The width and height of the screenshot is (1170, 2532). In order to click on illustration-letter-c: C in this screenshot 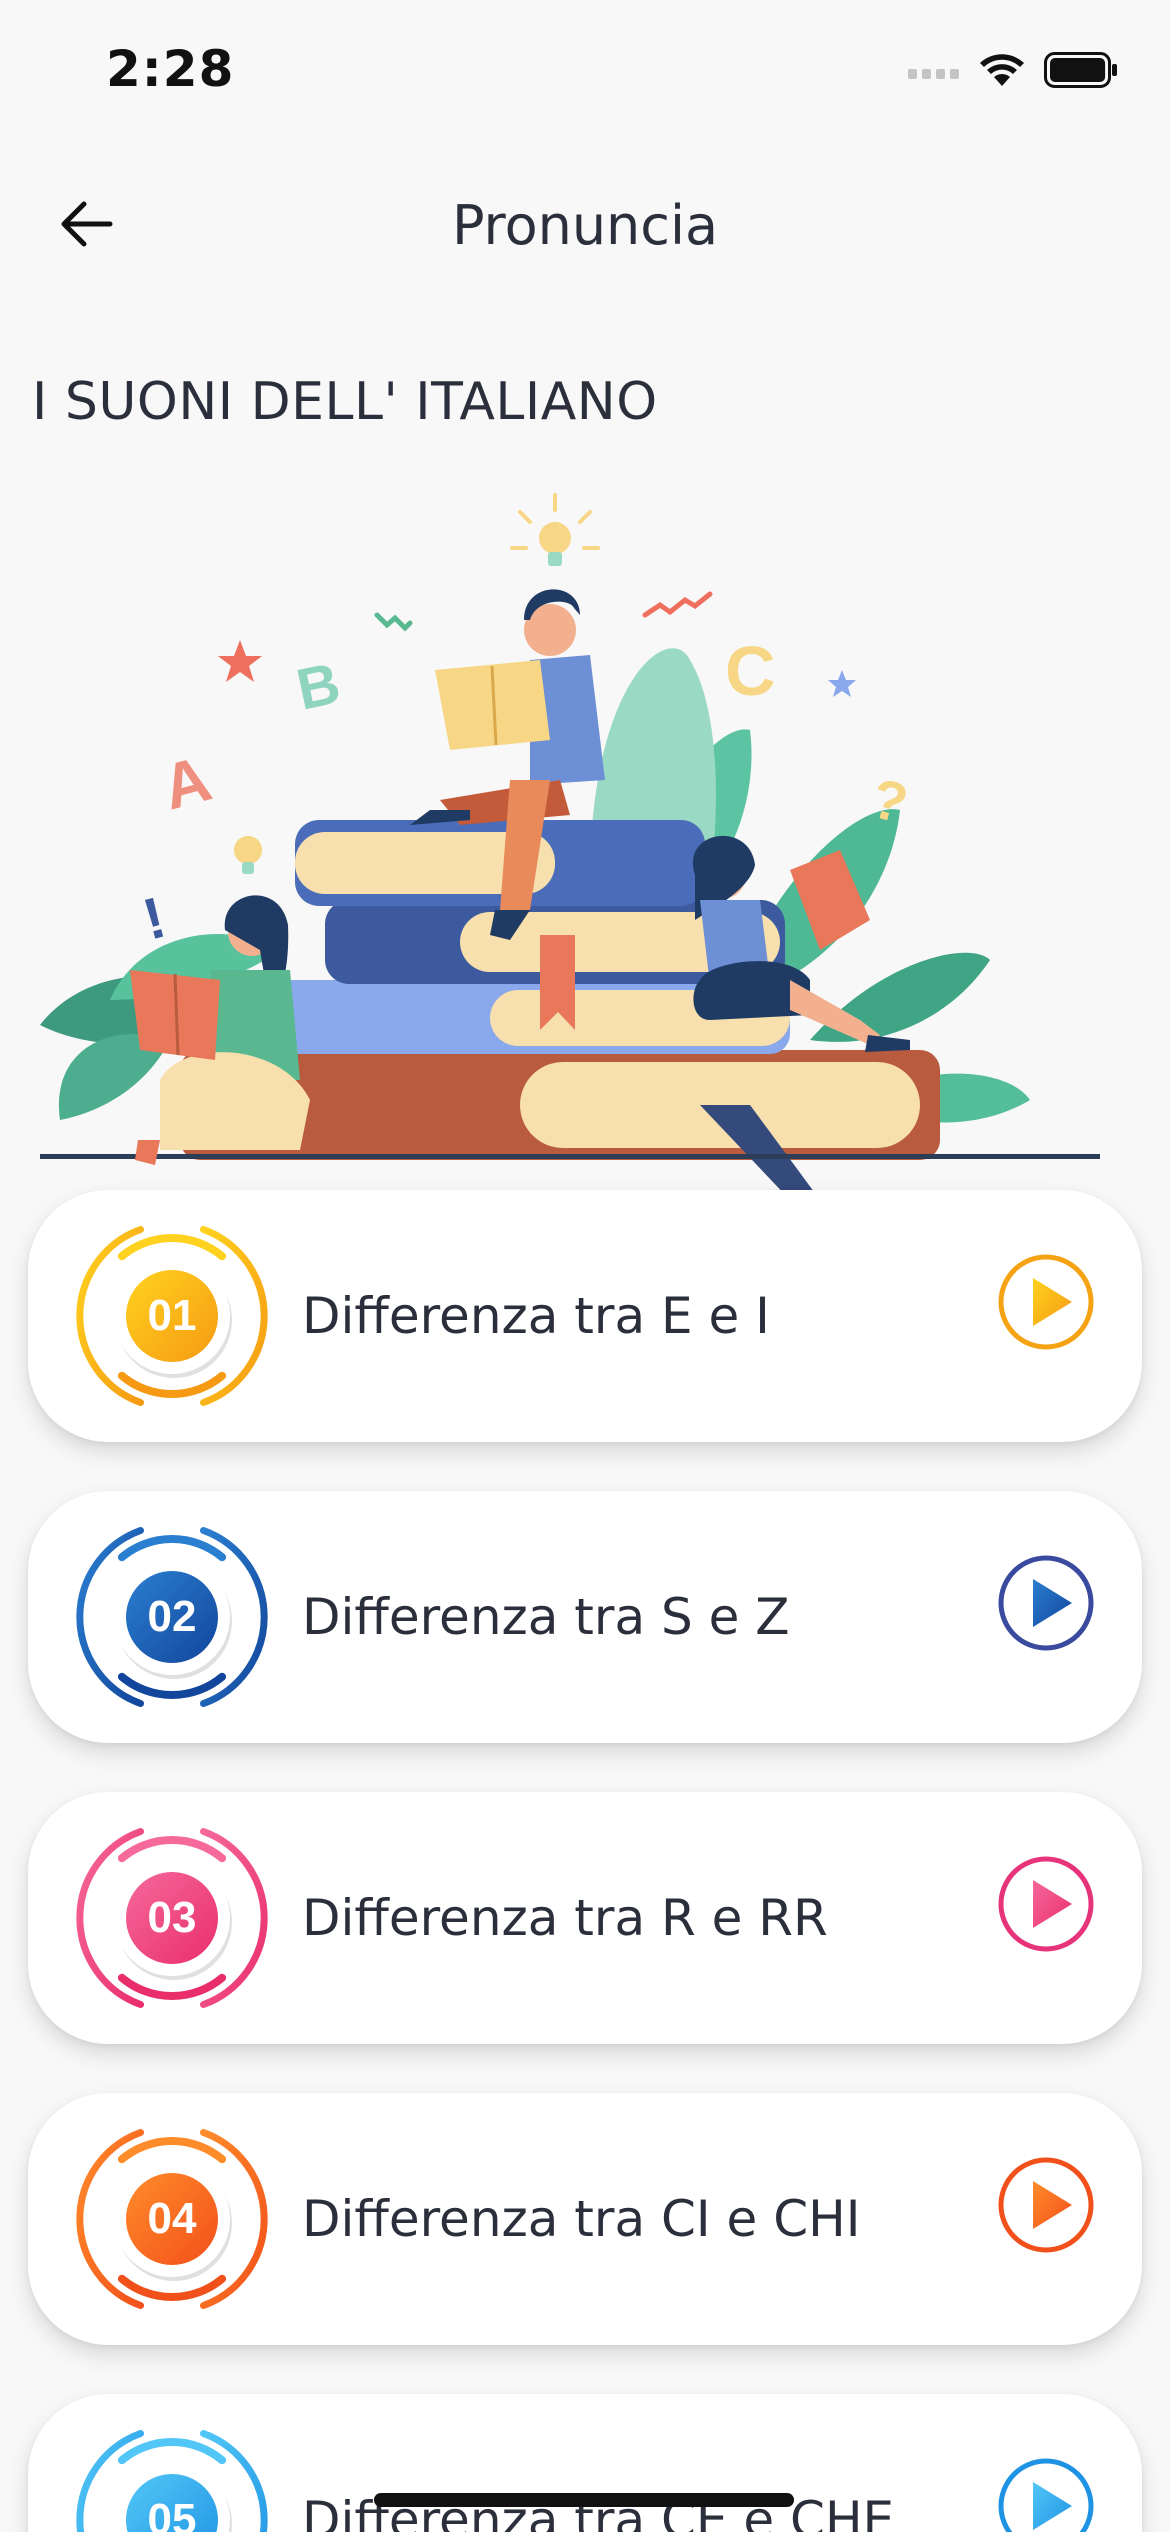, I will do `click(750, 671)`.